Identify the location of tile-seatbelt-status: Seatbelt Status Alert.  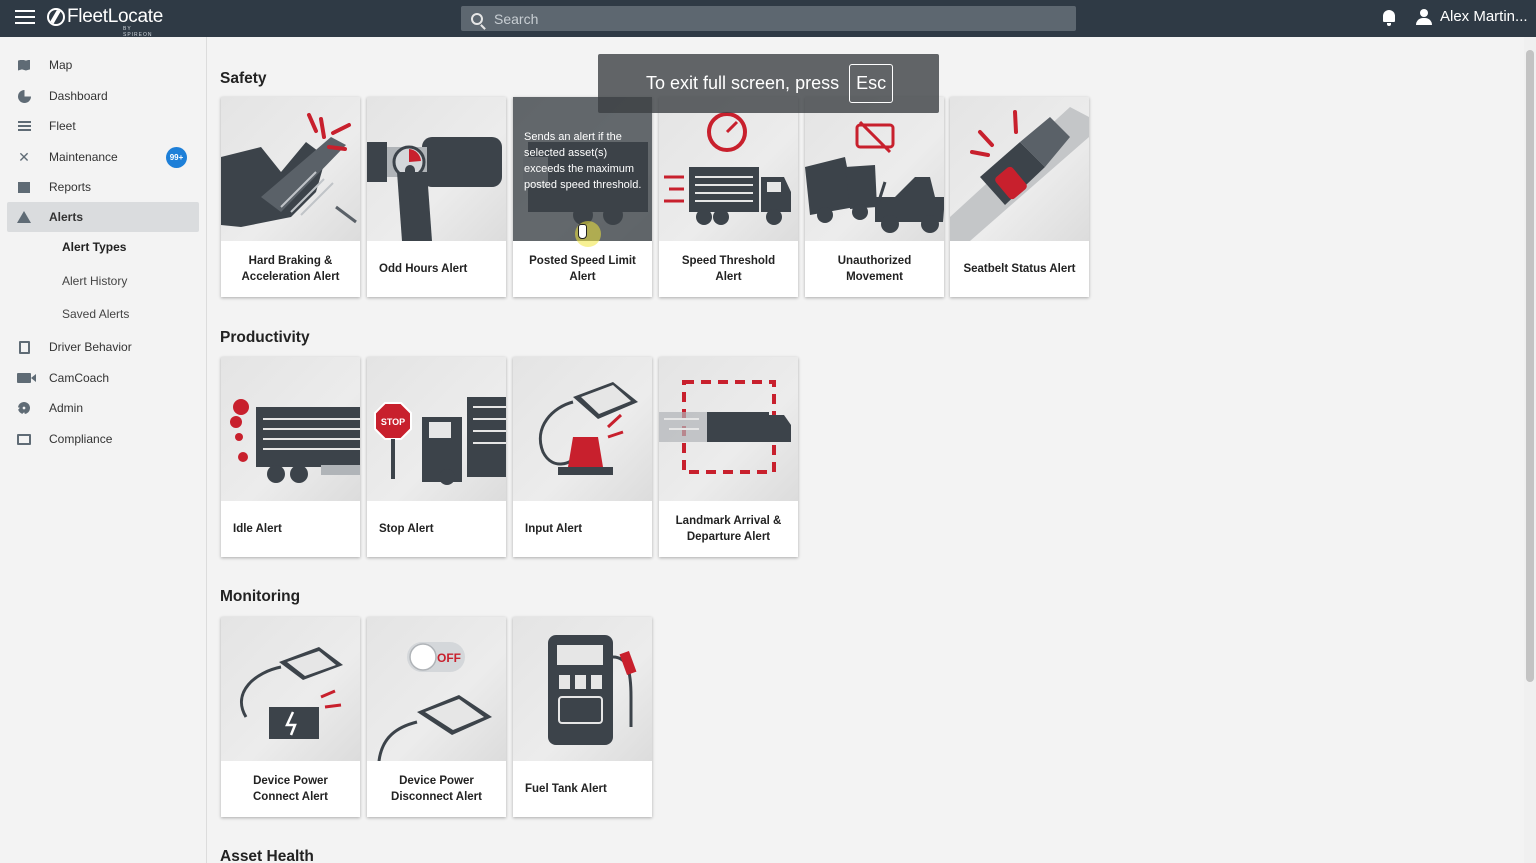
(1019, 197).